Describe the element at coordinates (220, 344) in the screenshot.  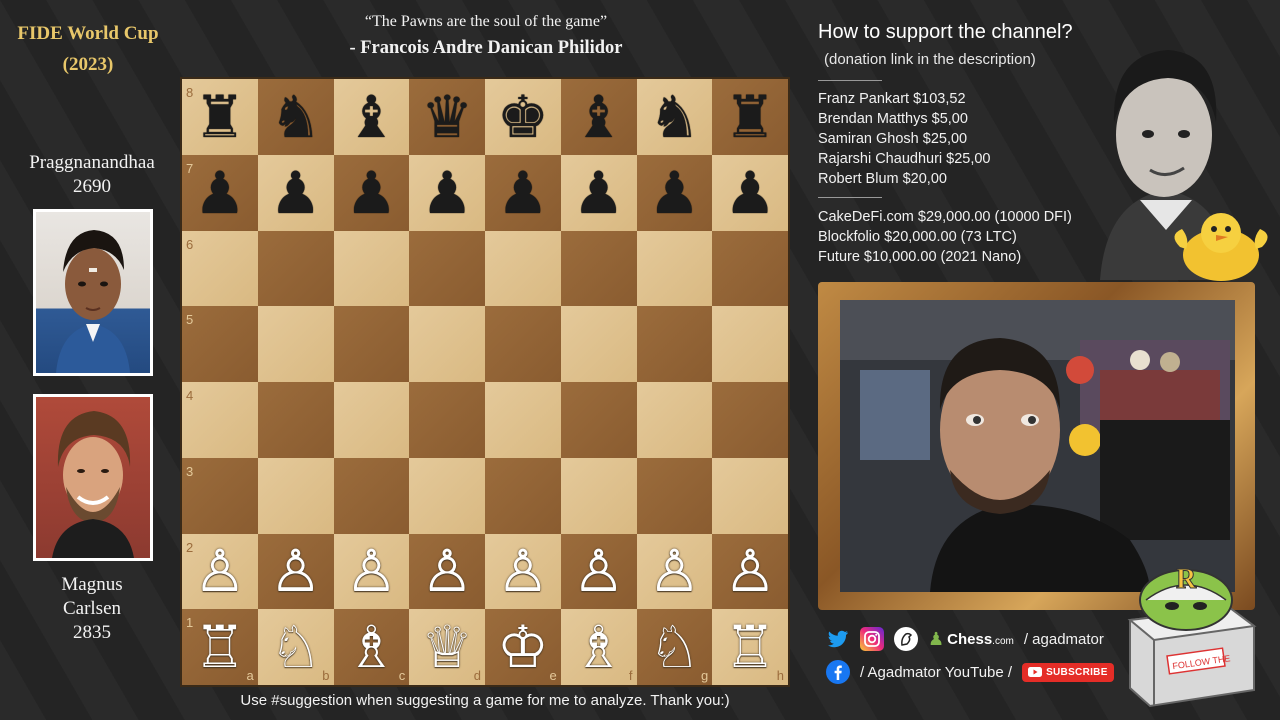
I see `square-a5: 5` at that location.